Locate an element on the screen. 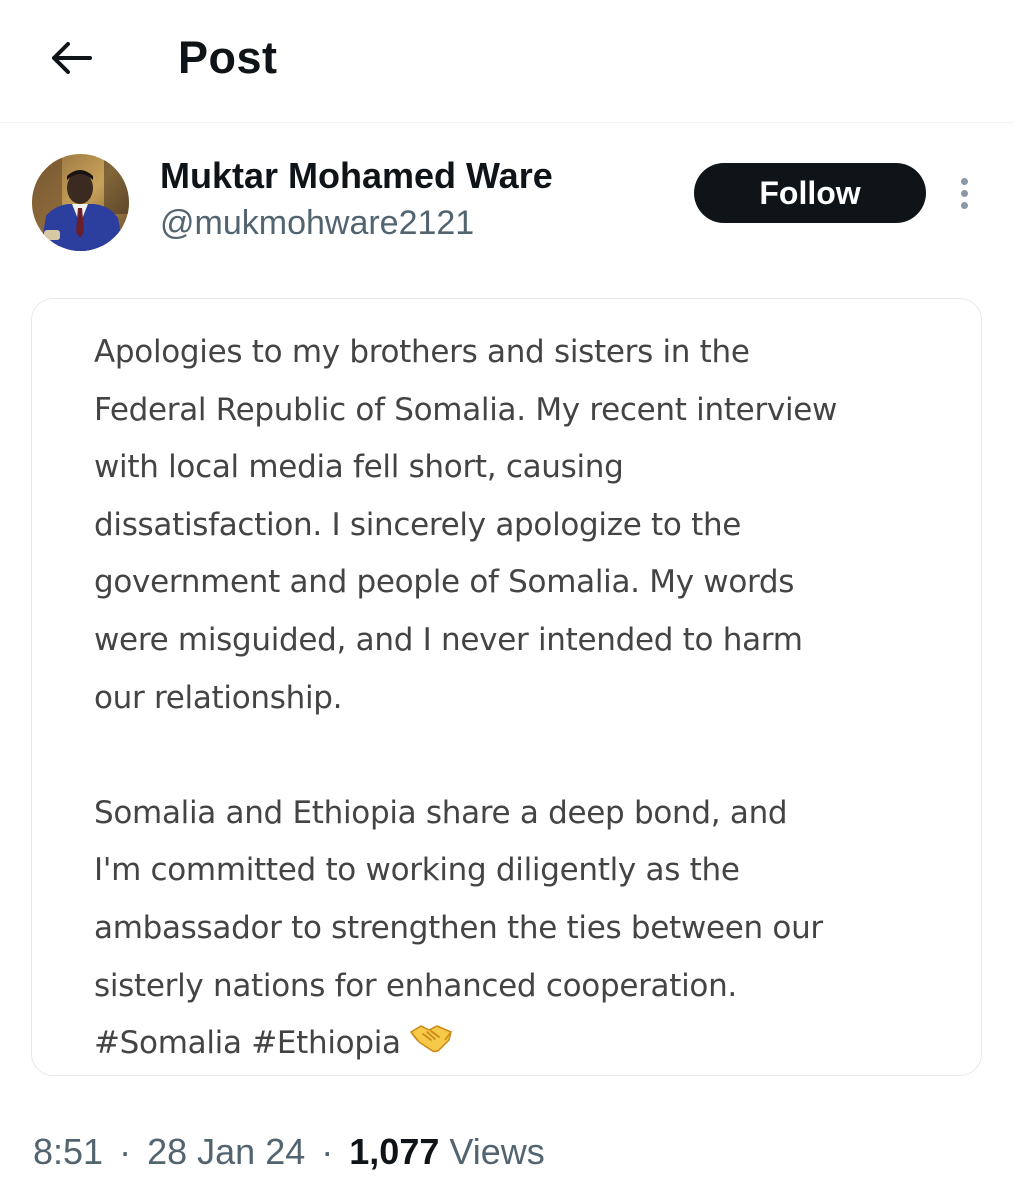 This screenshot has width=1013, height=1200. hashtag: #Somalia is located at coordinates (168, 1043).